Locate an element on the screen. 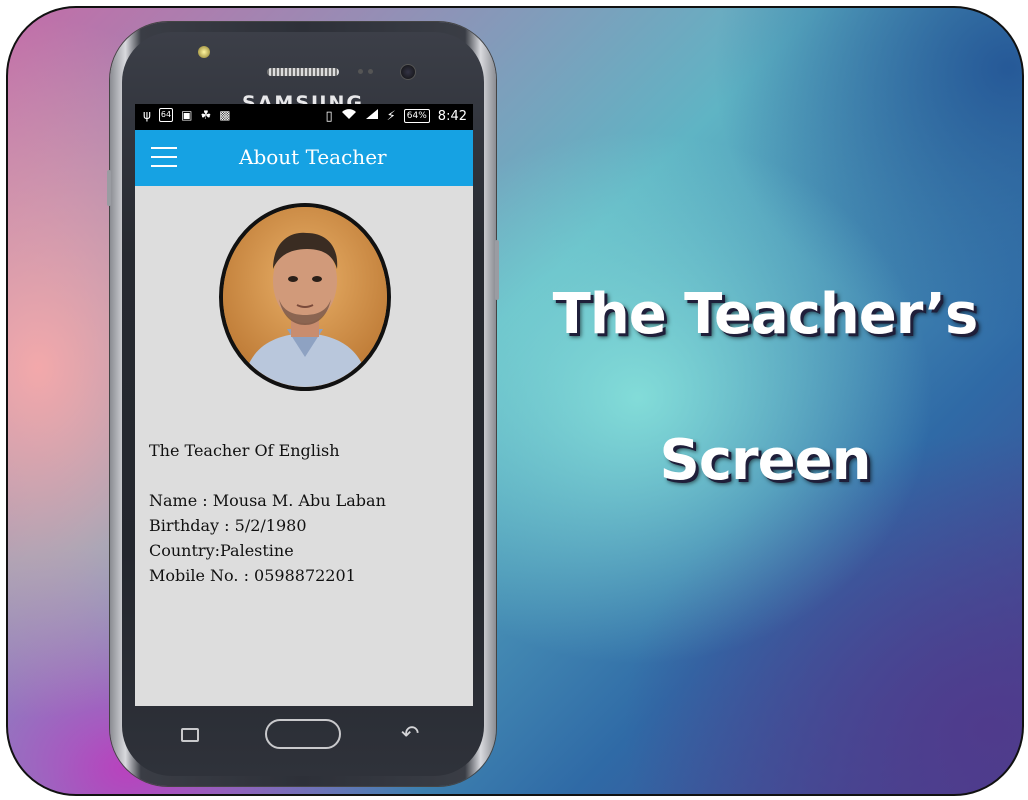  earpiece-speaker is located at coordinates (303, 72).